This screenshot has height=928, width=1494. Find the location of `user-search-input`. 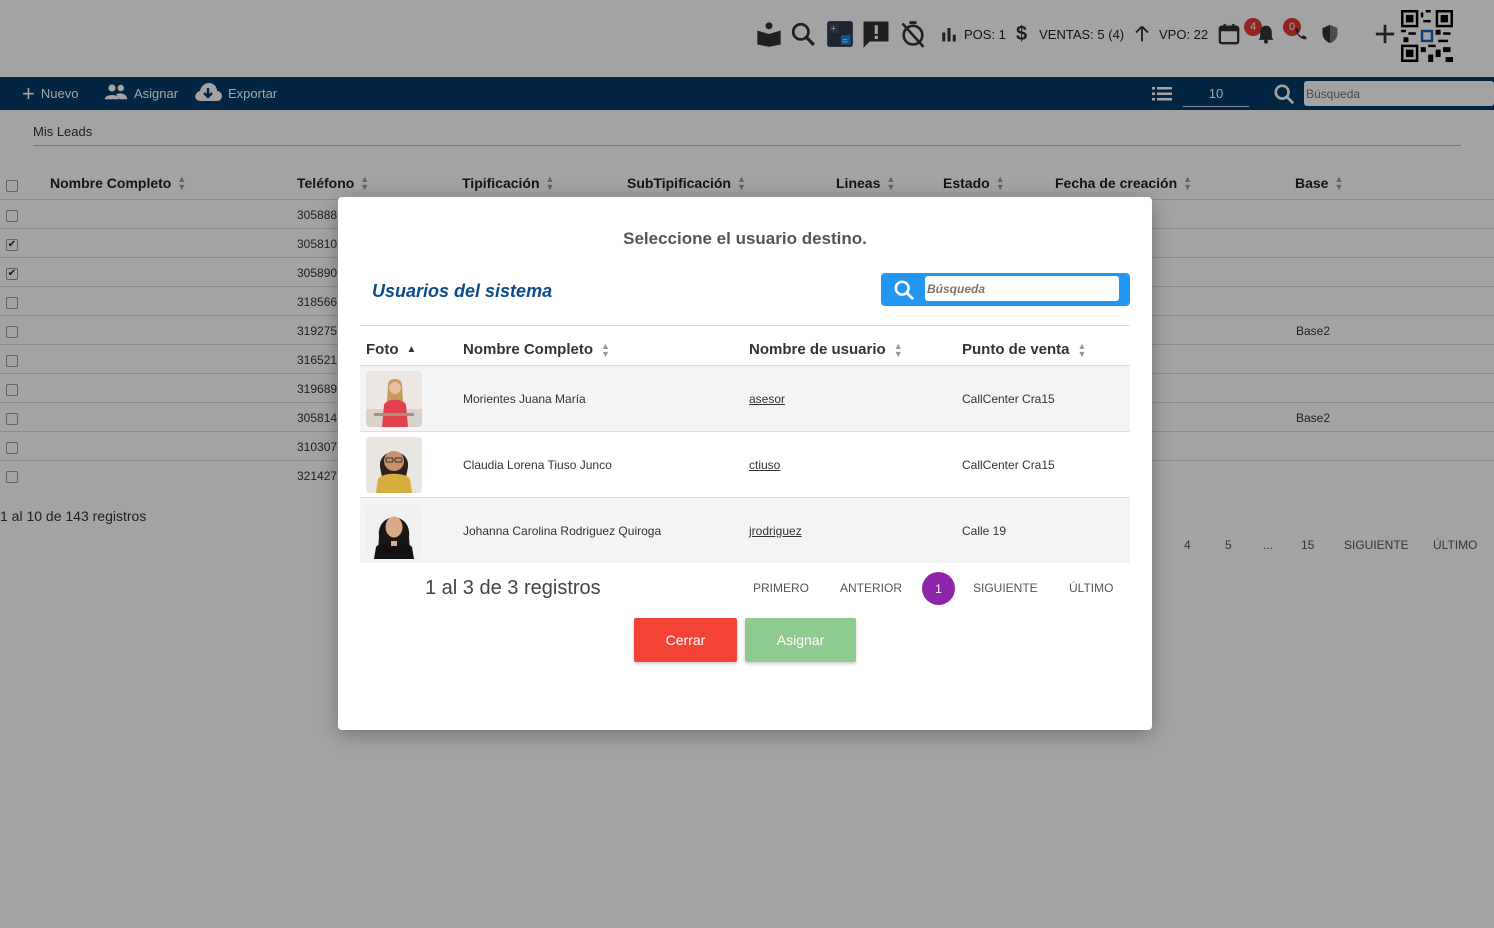

user-search-input is located at coordinates (1022, 288).